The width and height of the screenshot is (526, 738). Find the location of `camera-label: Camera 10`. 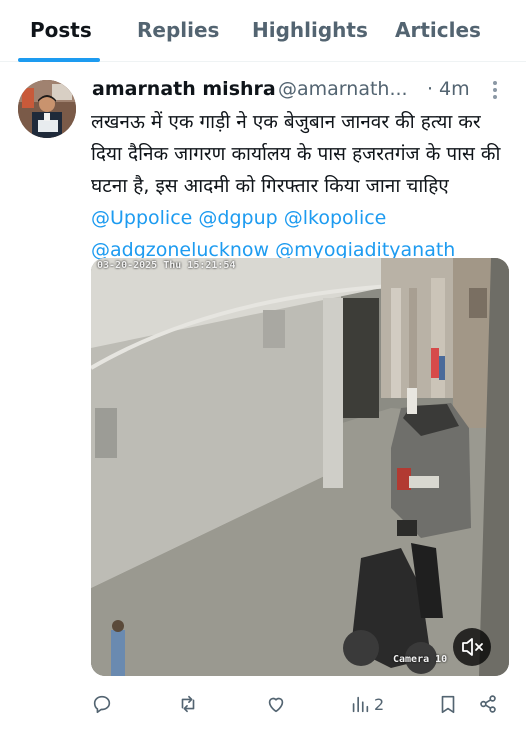

camera-label: Camera 10 is located at coordinates (420, 659).